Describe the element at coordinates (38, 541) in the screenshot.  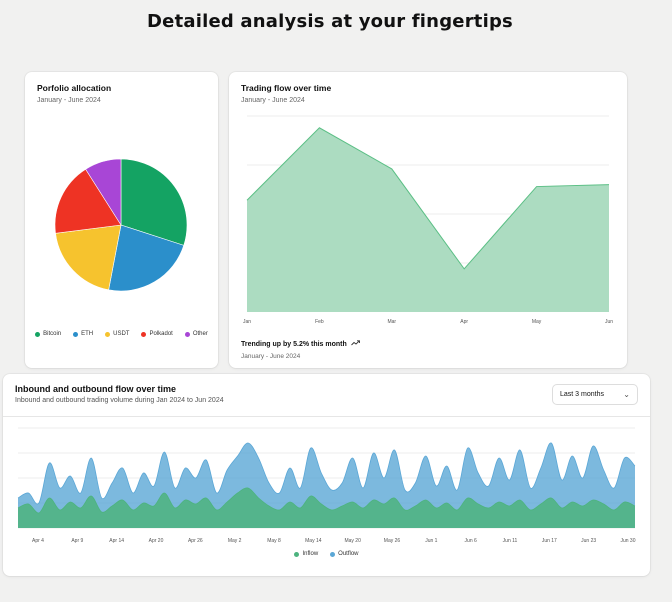
I see `x-tick-apr-4: Apr 4` at that location.